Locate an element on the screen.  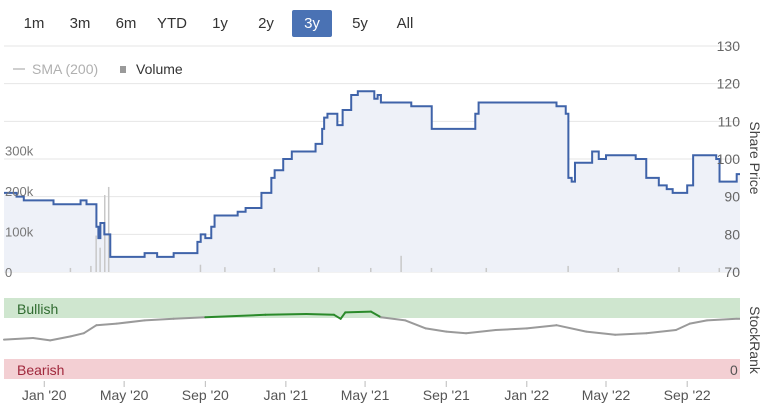
price-axis-label: Share Price is located at coordinates (755, 157).